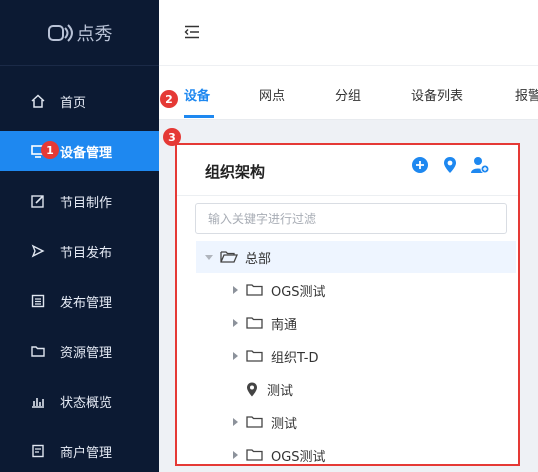 This screenshot has width=538, height=472. I want to click on tab-device-list: 设备列表, so click(437, 93).